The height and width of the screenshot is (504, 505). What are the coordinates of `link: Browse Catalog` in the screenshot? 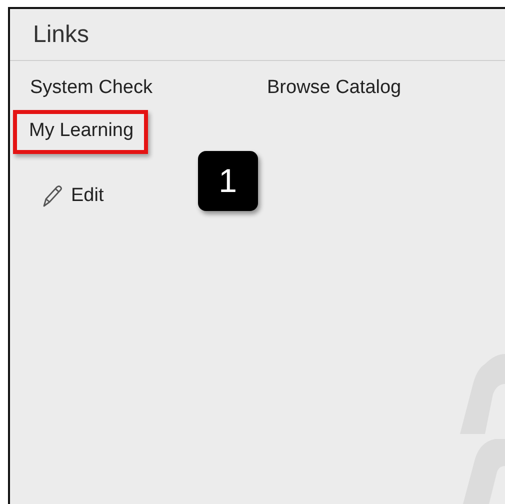 It's located at (334, 88).